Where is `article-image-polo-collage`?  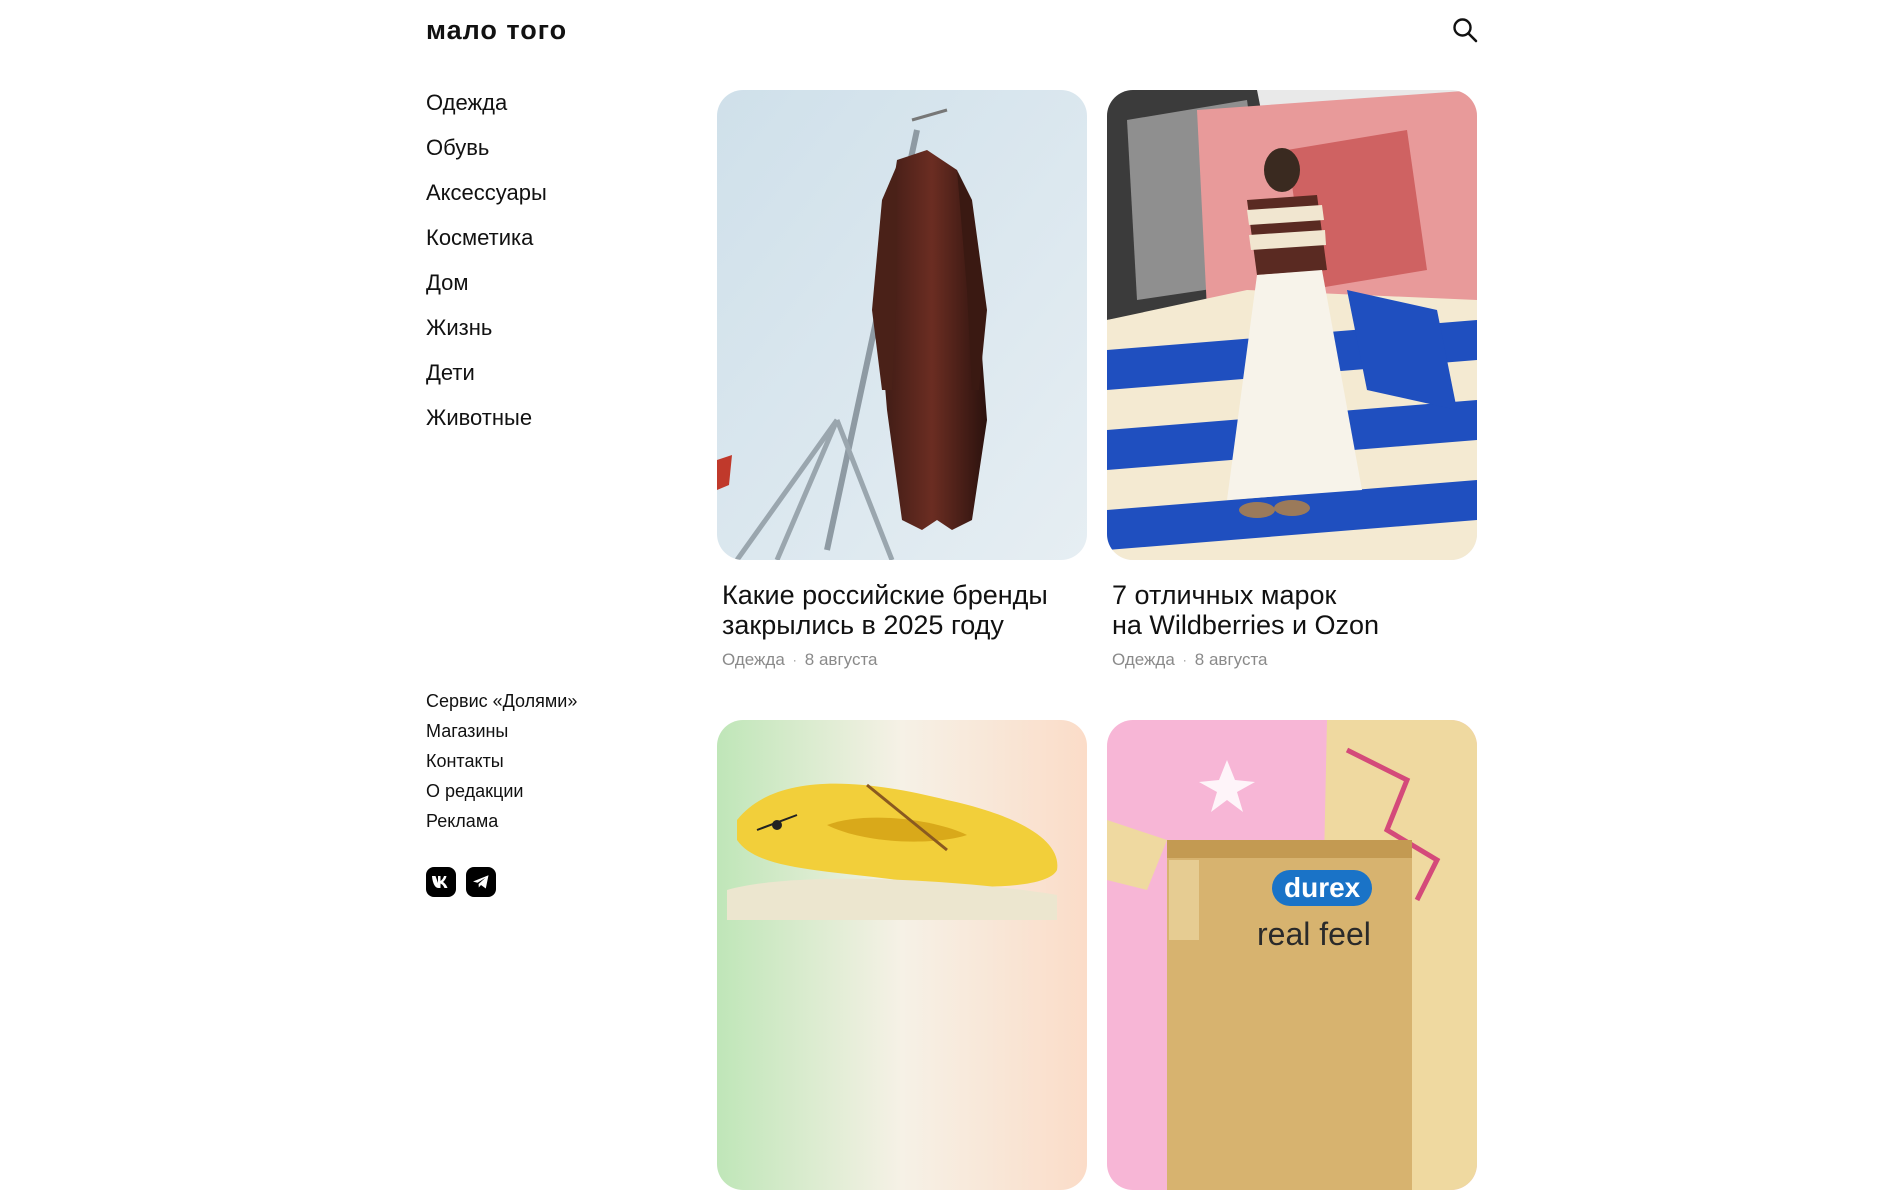 article-image-polo-collage is located at coordinates (1292, 325).